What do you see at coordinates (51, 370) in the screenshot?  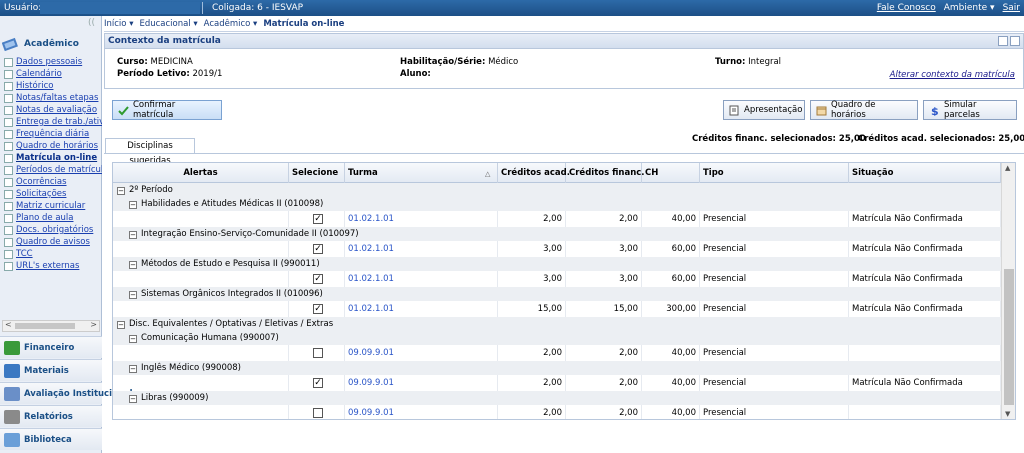 I see `sidebar-module: Materiais` at bounding box center [51, 370].